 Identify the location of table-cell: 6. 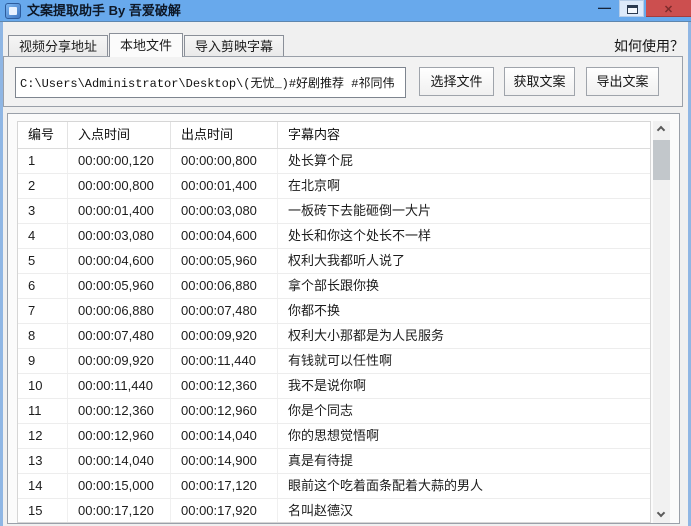
(43, 286).